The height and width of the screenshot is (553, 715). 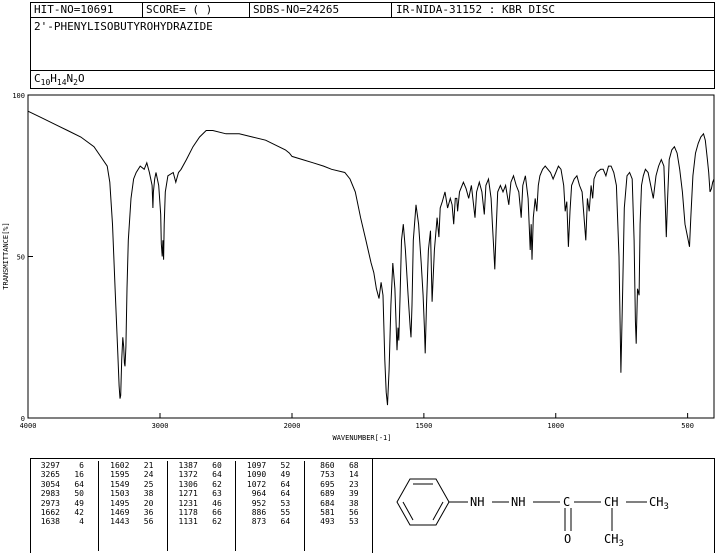 What do you see at coordinates (18, 96) in the screenshot?
I see `y-tick-label: 100` at bounding box center [18, 96].